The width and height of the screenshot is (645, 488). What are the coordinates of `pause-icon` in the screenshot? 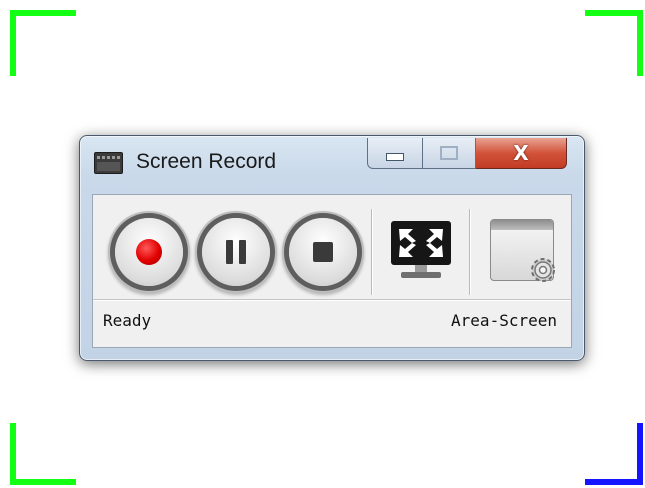 It's located at (236, 252).